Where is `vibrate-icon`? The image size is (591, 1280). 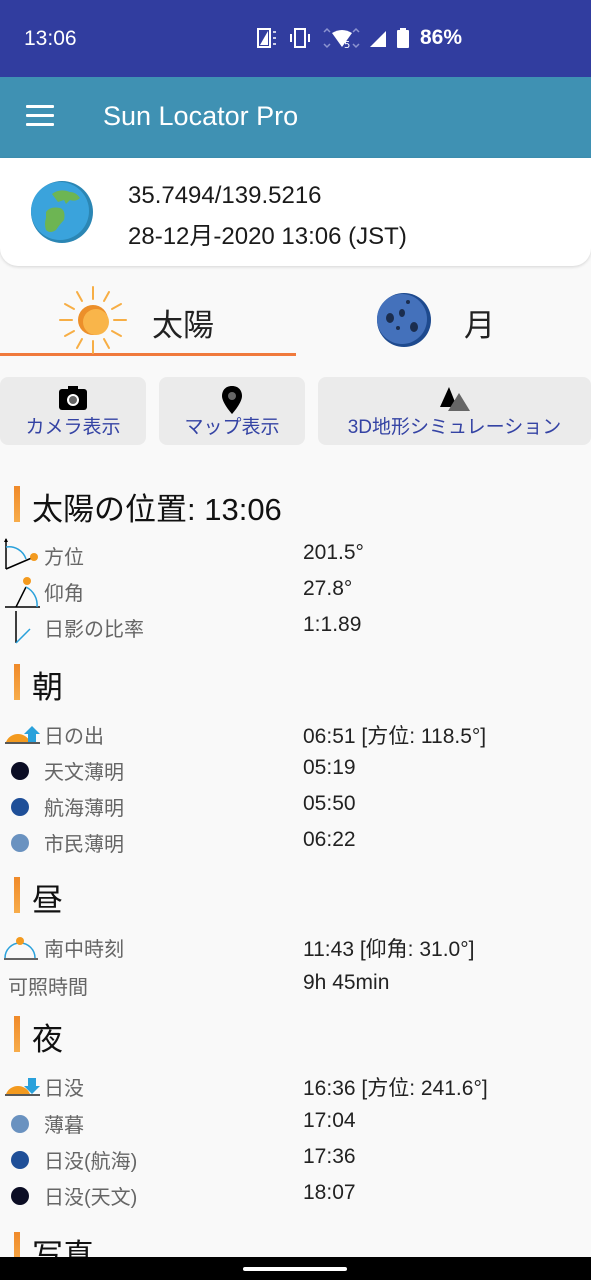 vibrate-icon is located at coordinates (300, 38).